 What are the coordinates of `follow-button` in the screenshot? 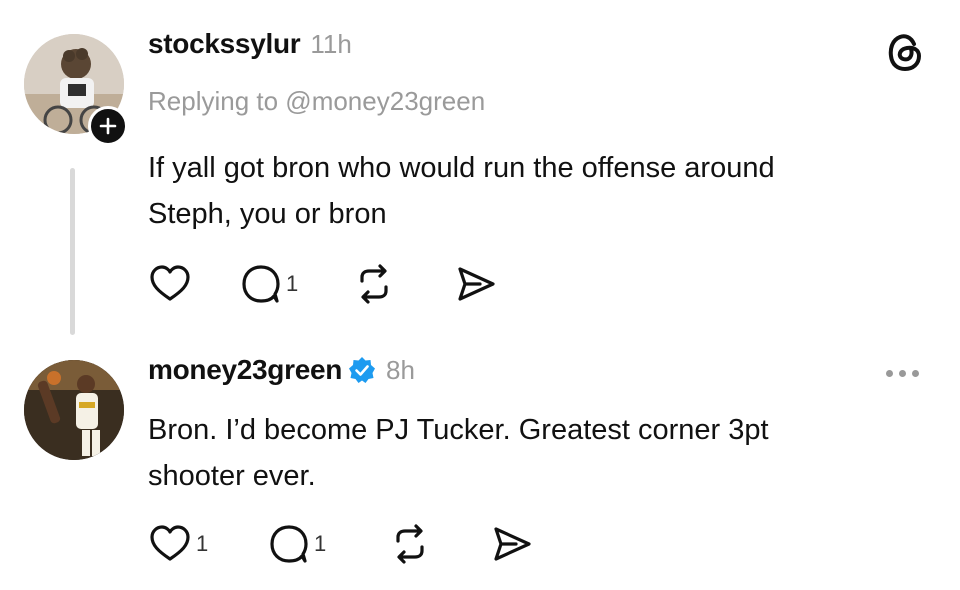 It's located at (108, 126).